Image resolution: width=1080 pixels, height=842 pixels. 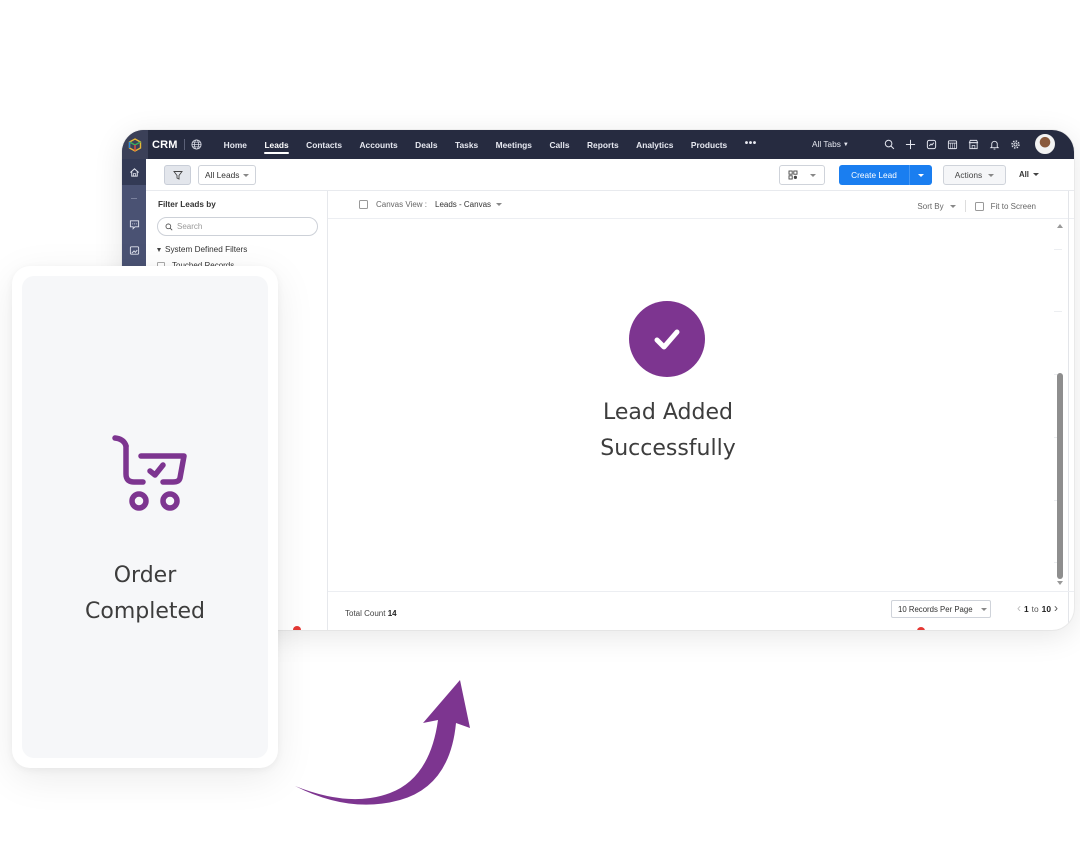 What do you see at coordinates (1015, 144) in the screenshot?
I see `gear-icon` at bounding box center [1015, 144].